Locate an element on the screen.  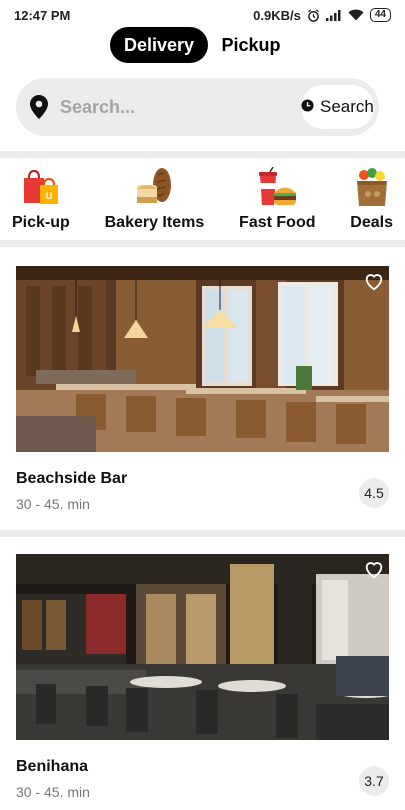
bread-icon is located at coordinates (154, 187).